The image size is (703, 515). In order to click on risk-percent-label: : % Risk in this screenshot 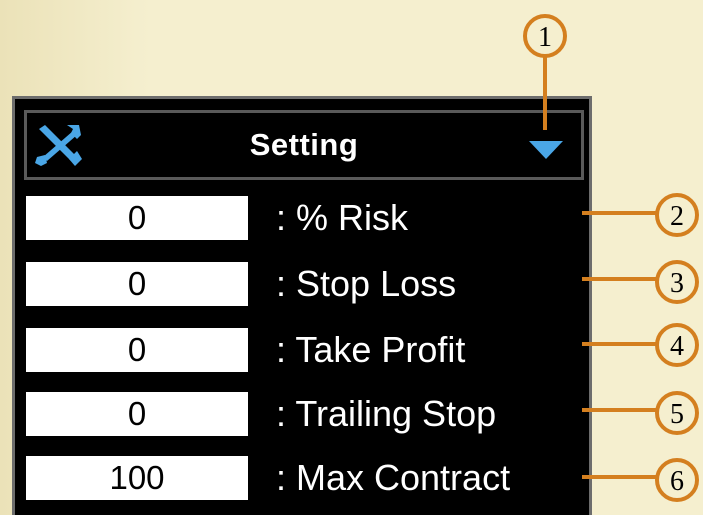, I will do `click(342, 217)`.